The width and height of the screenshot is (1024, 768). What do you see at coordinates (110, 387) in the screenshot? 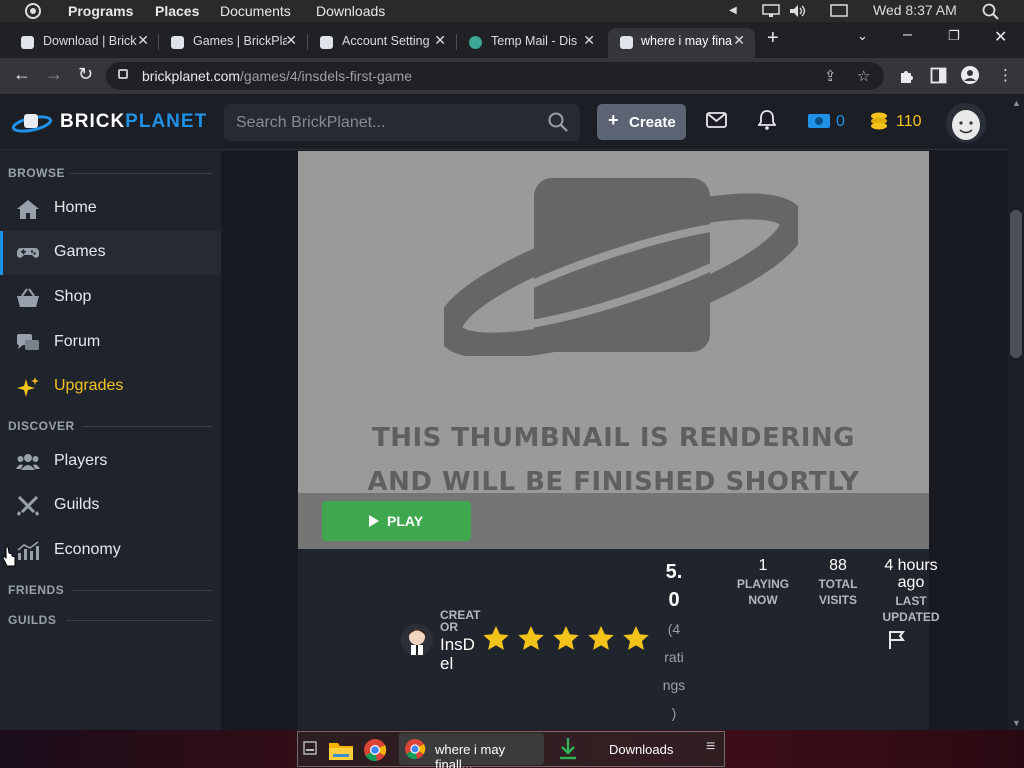
I see `sidebar-item-upgrades: Upgrades` at bounding box center [110, 387].